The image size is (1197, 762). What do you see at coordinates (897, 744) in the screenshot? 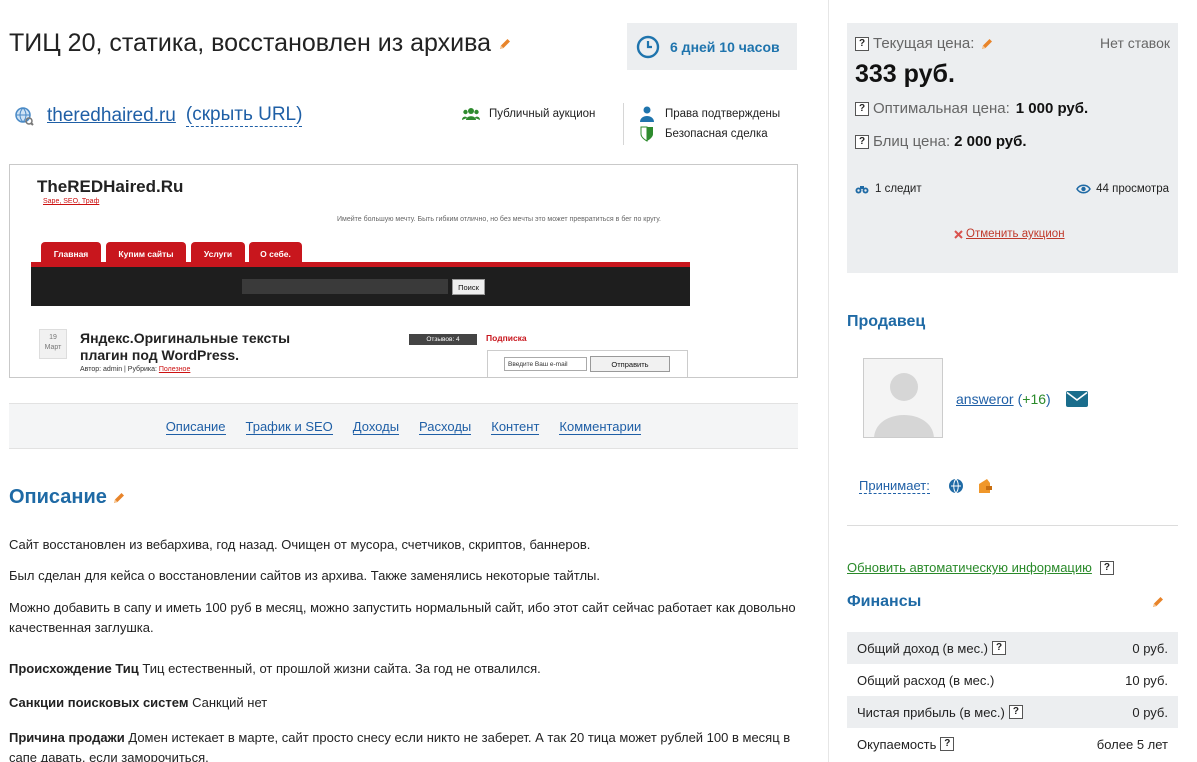
I see `finance-payback-label: Окупаемость` at bounding box center [897, 744].